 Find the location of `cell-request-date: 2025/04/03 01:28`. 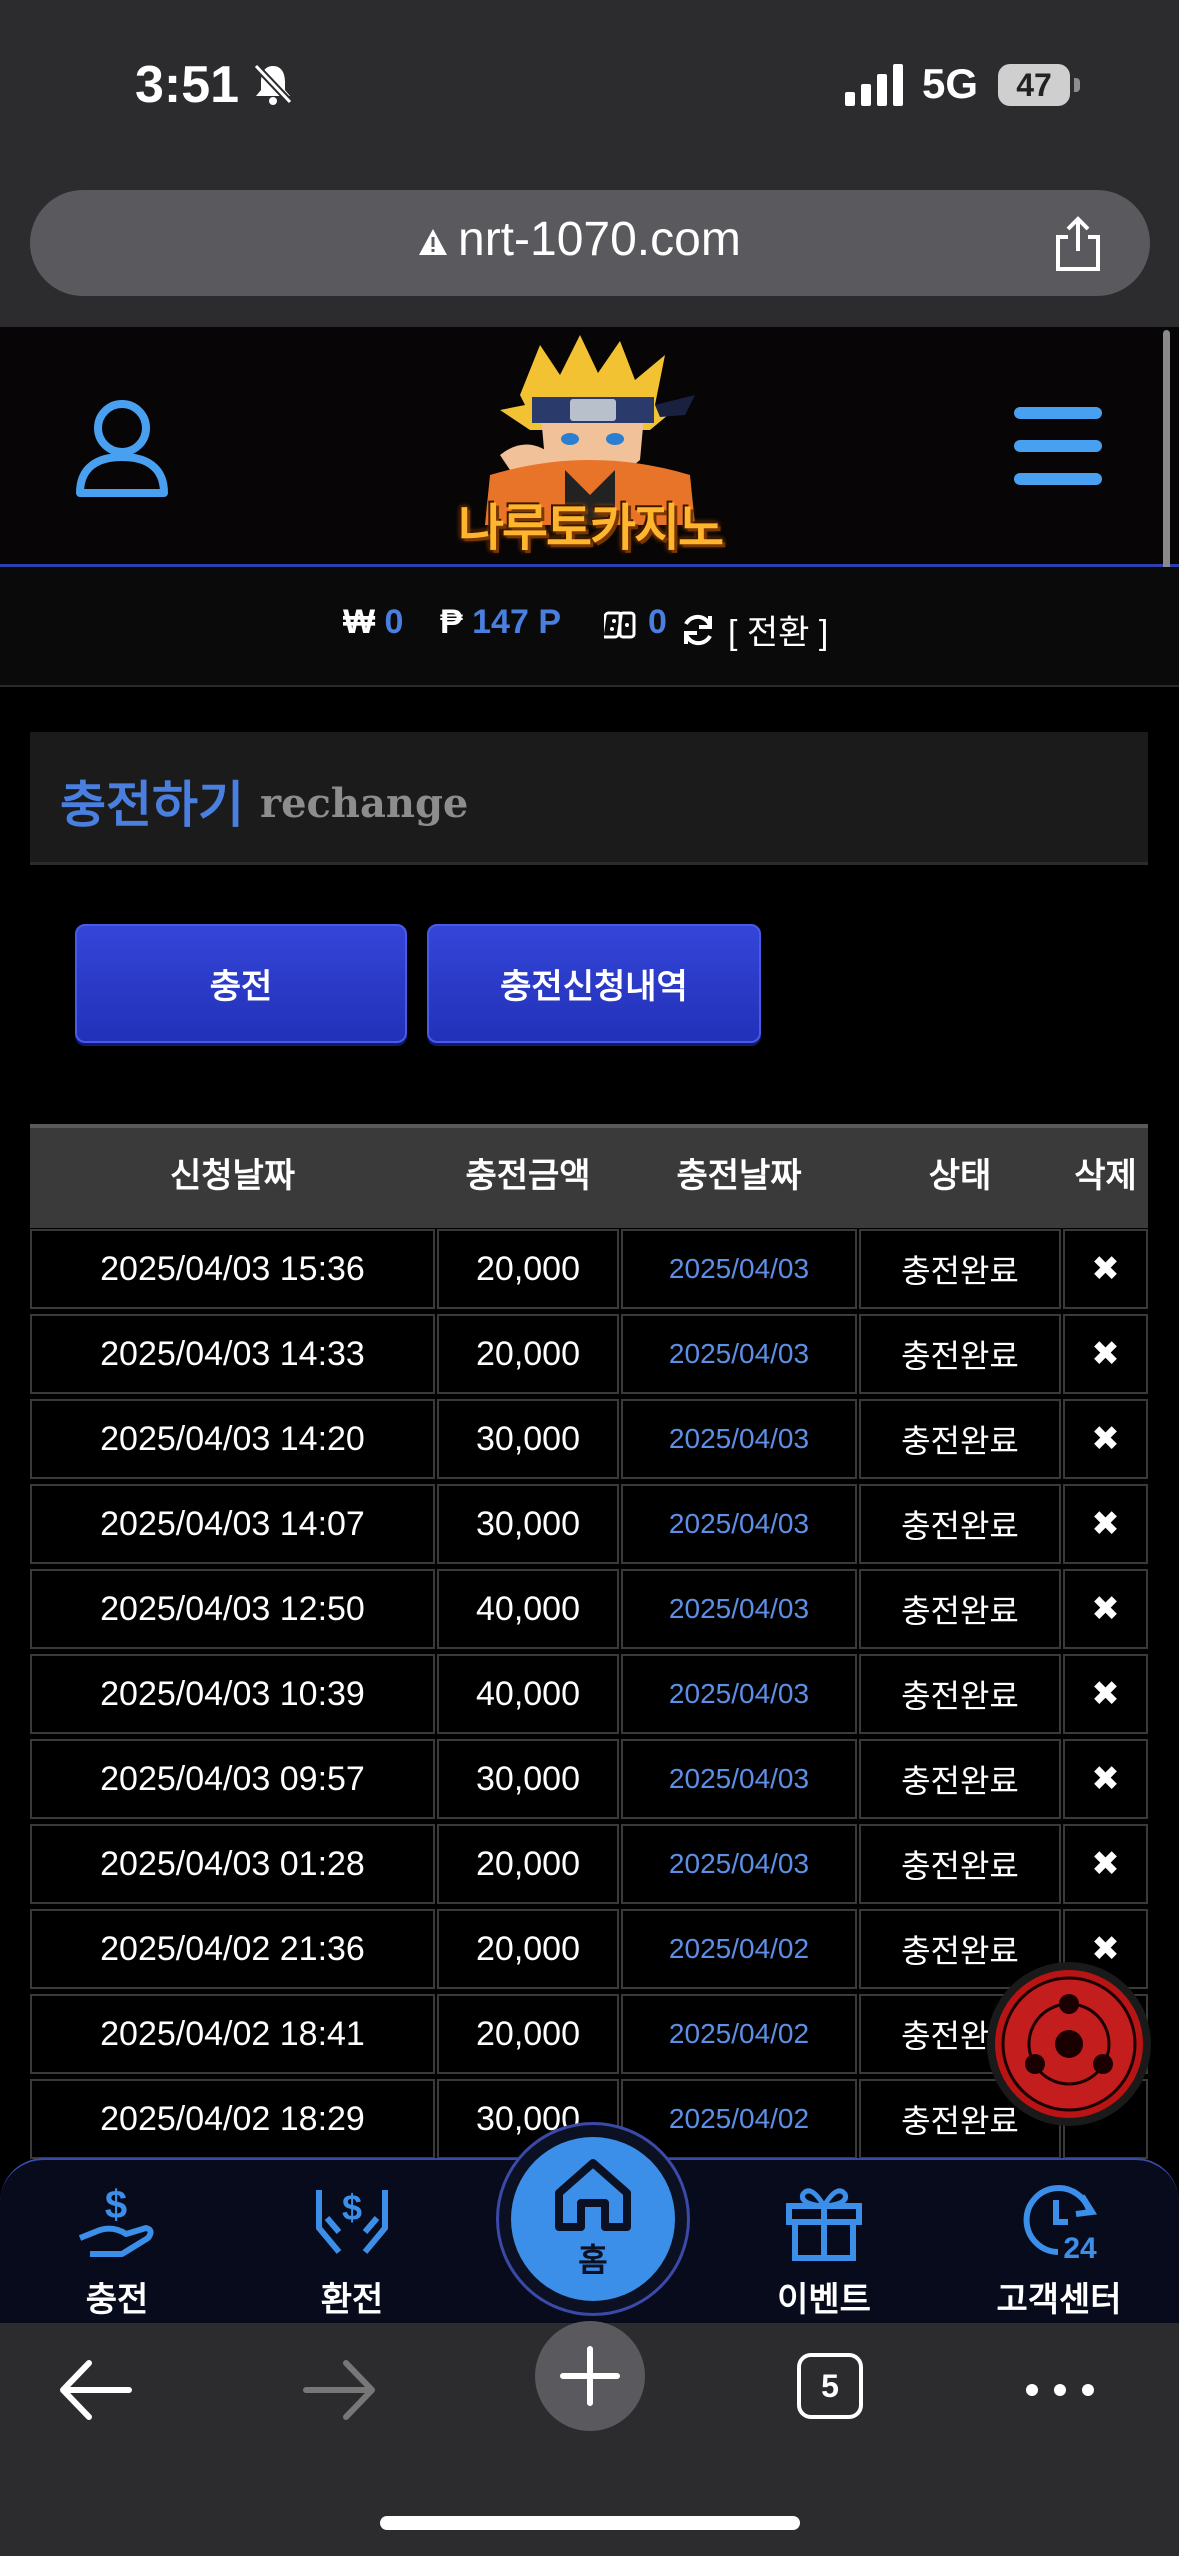

cell-request-date: 2025/04/03 01:28 is located at coordinates (232, 1864).